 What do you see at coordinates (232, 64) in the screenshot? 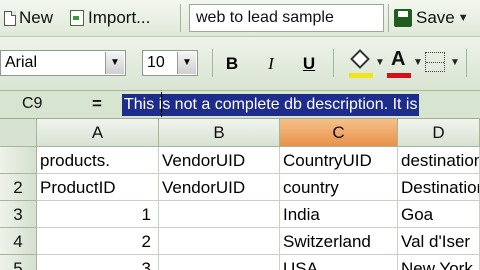
I see `bold-button: B` at bounding box center [232, 64].